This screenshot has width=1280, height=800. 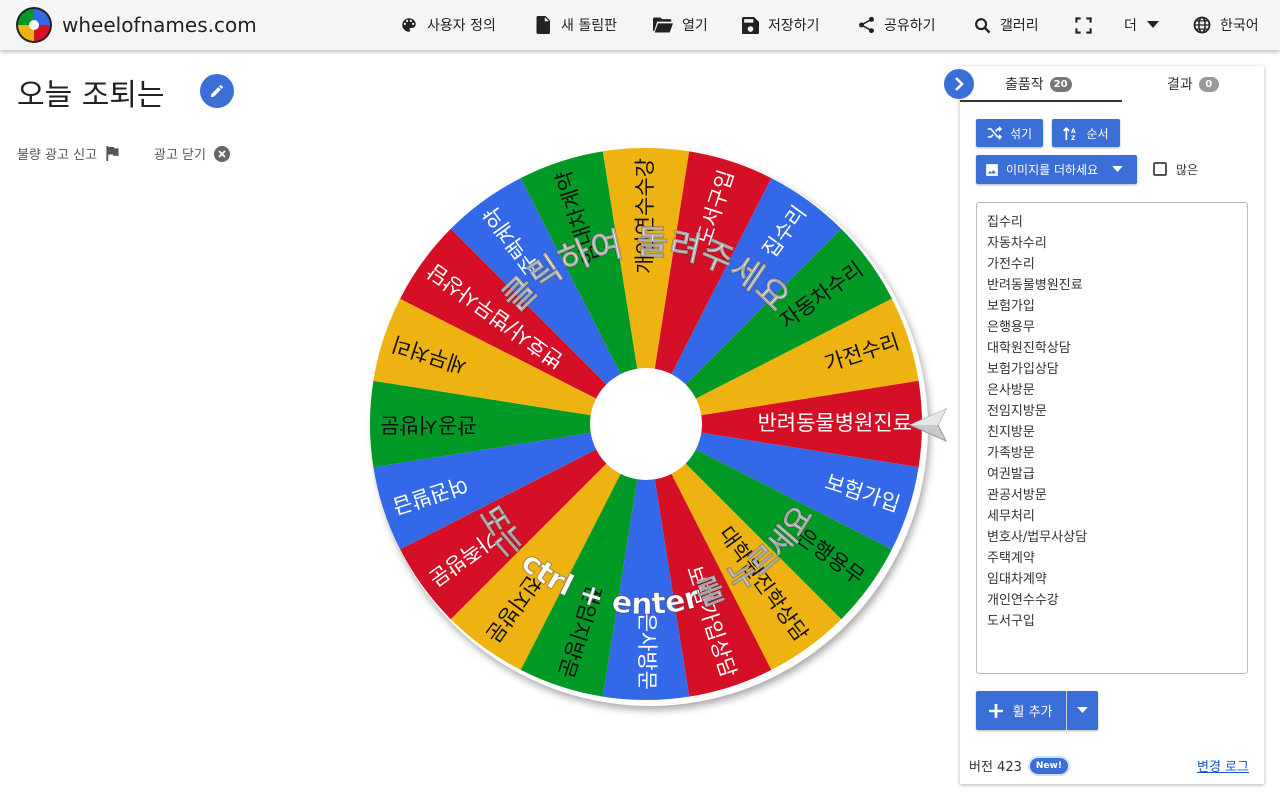 What do you see at coordinates (1021, 133) in the screenshot?
I see `shuffle-label: 섞기` at bounding box center [1021, 133].